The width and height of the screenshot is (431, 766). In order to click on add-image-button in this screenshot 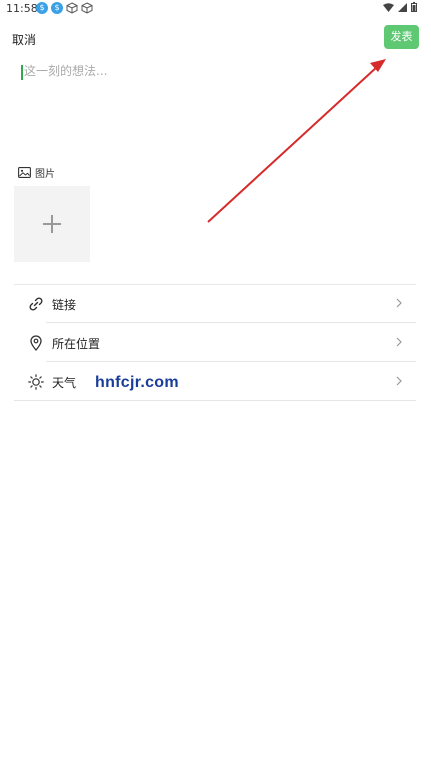, I will do `click(52, 224)`.